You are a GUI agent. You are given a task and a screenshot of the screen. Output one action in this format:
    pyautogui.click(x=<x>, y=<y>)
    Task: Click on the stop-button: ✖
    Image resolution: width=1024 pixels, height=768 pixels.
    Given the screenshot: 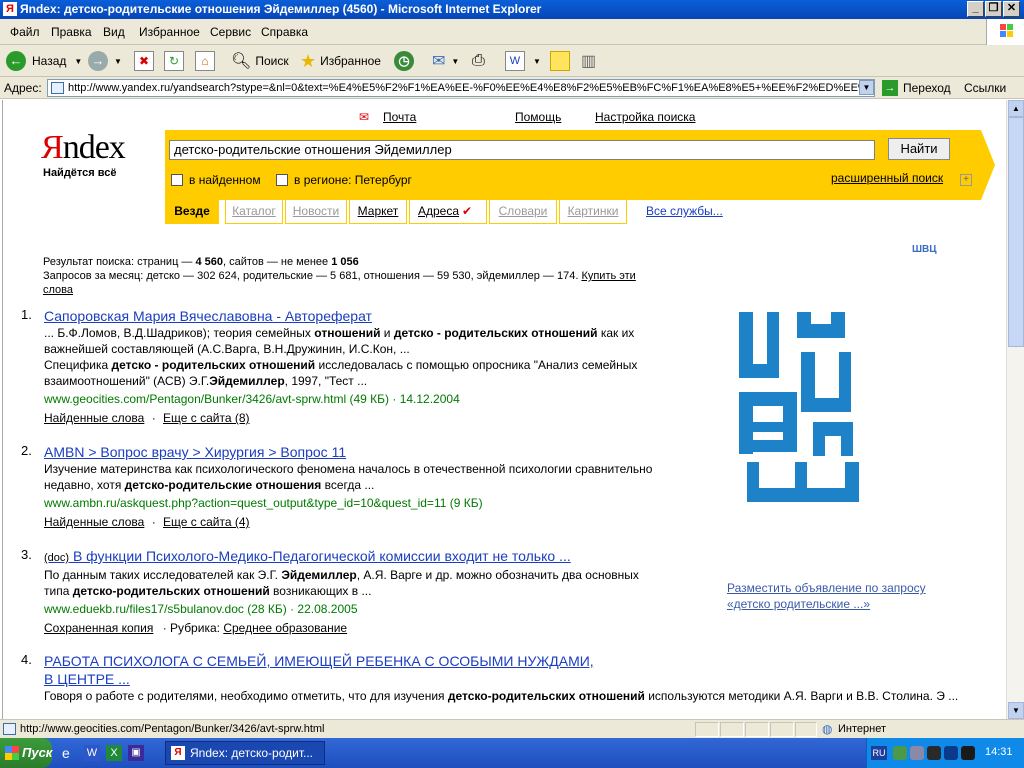 What is the action you would take?
    pyautogui.click(x=144, y=61)
    